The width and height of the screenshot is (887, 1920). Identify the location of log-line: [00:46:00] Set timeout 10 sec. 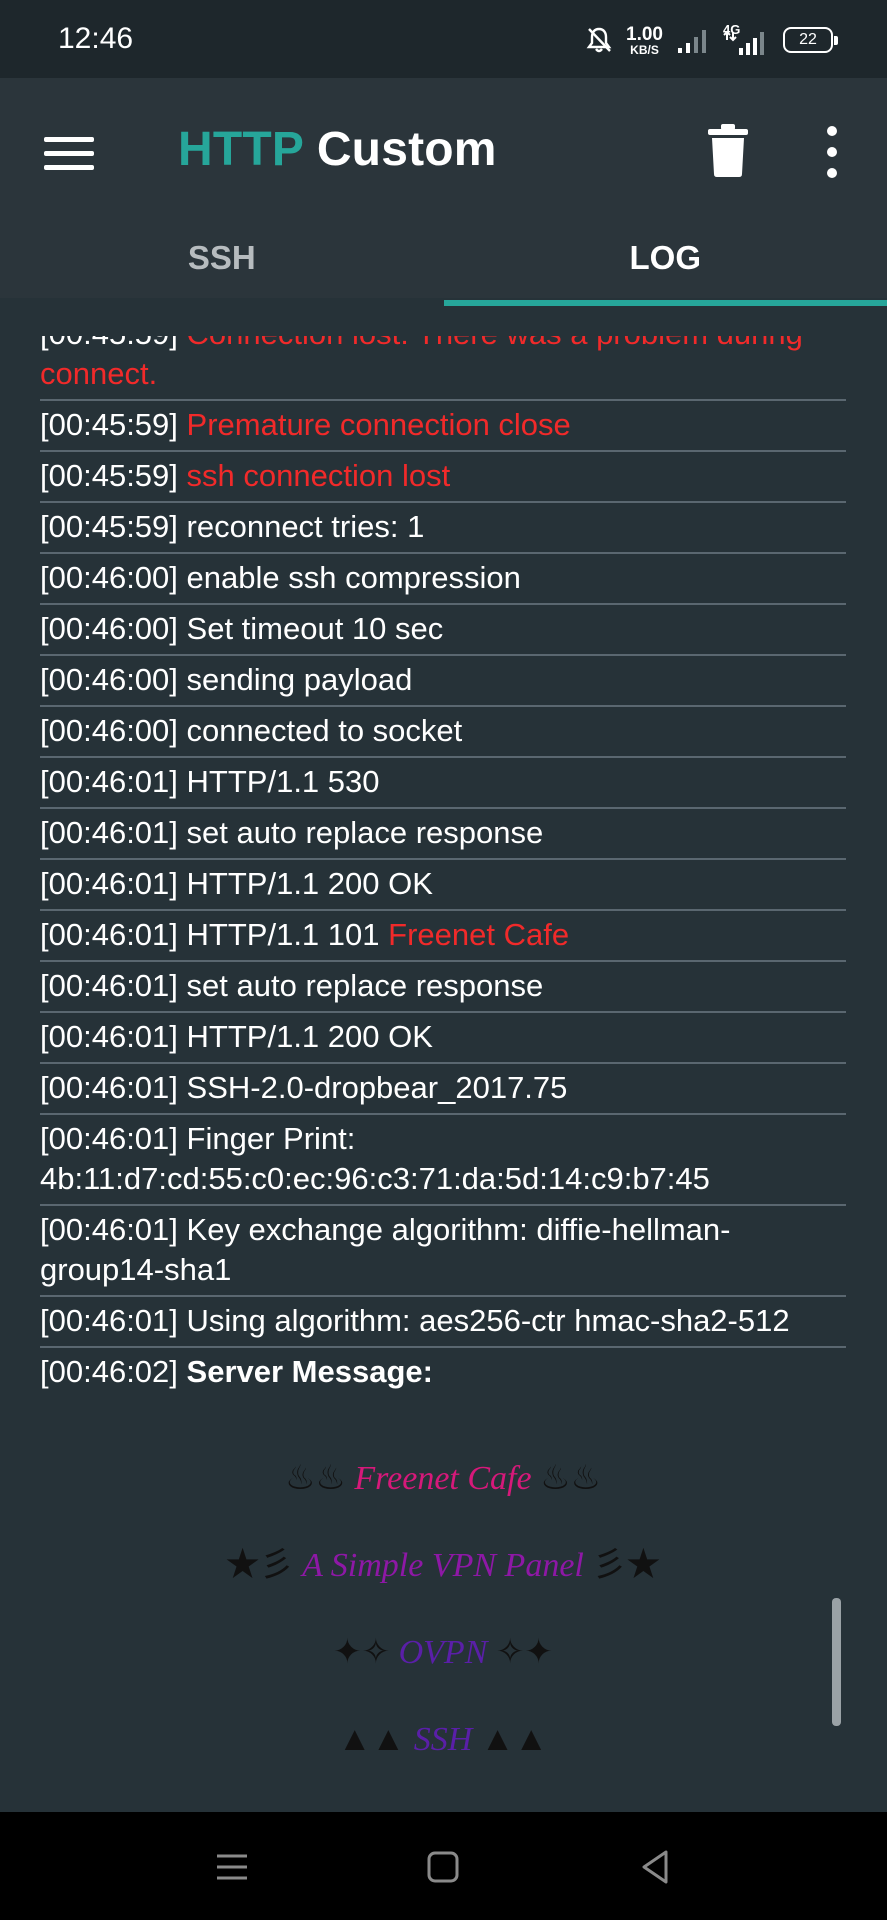
(443, 630).